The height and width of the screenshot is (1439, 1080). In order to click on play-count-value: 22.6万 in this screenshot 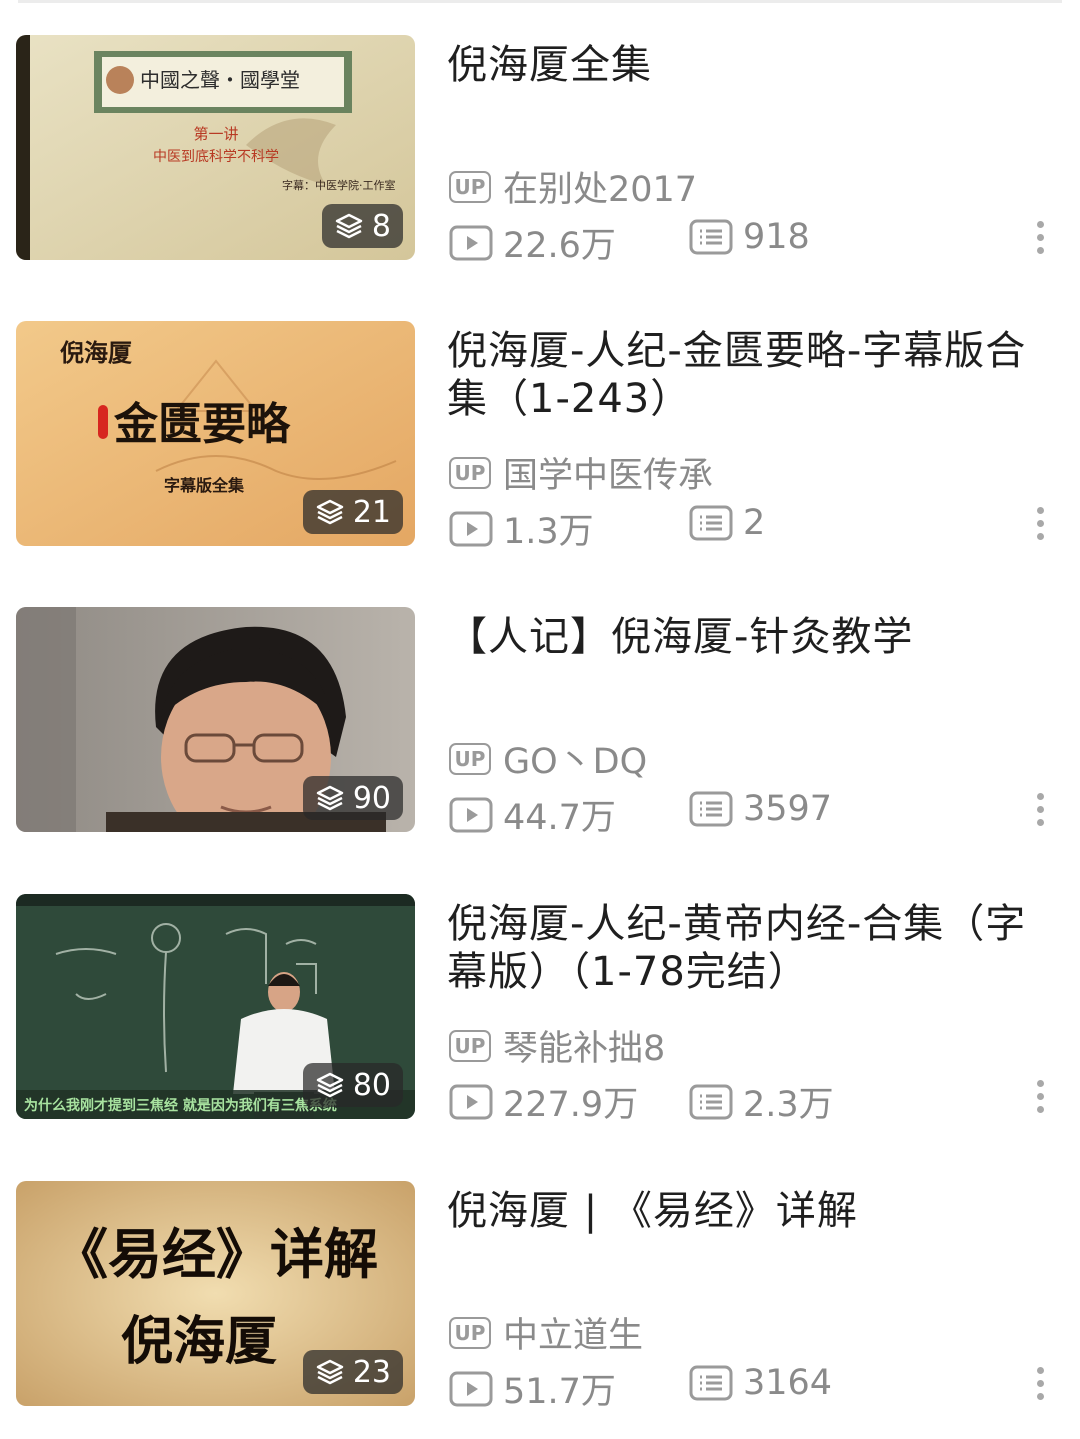, I will do `click(559, 246)`.